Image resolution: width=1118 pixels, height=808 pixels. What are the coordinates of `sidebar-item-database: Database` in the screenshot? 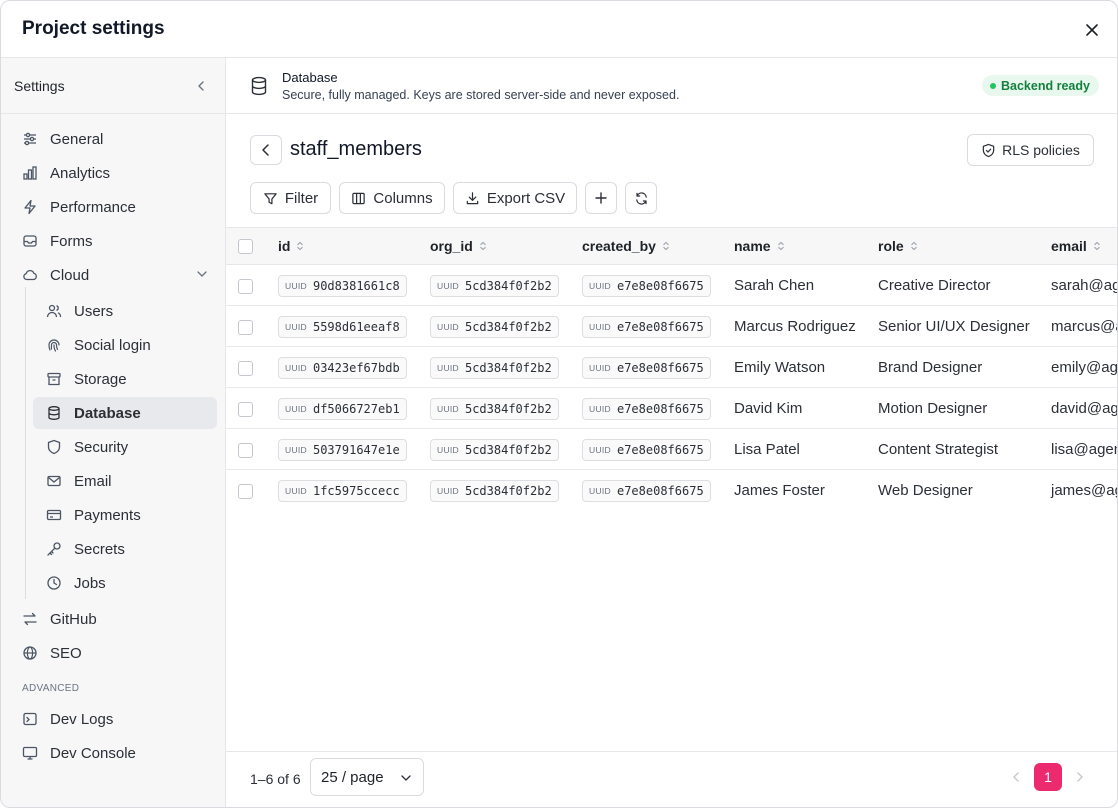 It's located at (125, 413).